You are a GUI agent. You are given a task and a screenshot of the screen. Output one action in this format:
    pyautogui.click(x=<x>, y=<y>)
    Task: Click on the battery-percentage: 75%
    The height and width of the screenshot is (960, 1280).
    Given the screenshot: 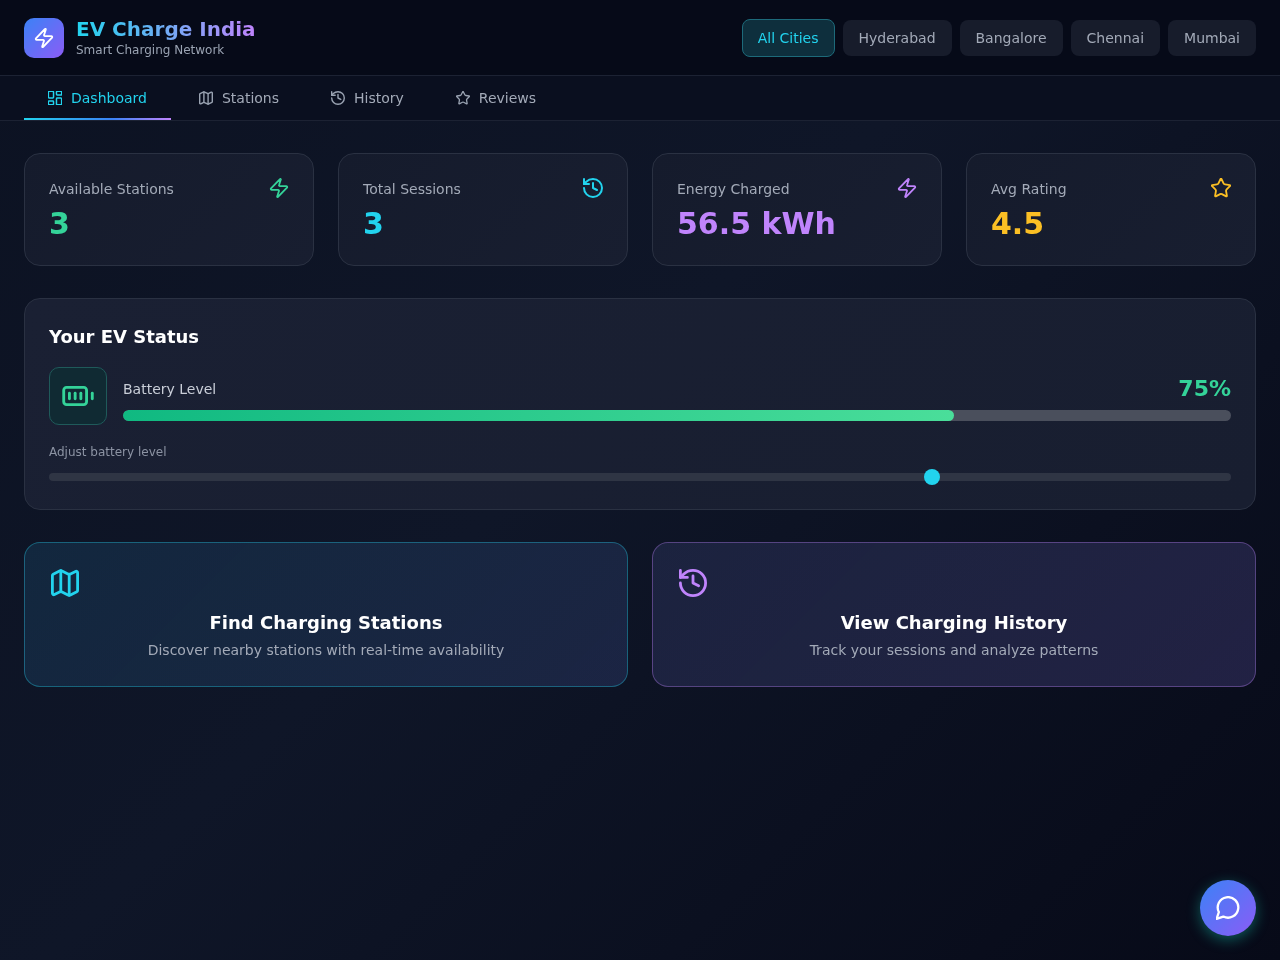 What is the action you would take?
    pyautogui.click(x=1204, y=388)
    